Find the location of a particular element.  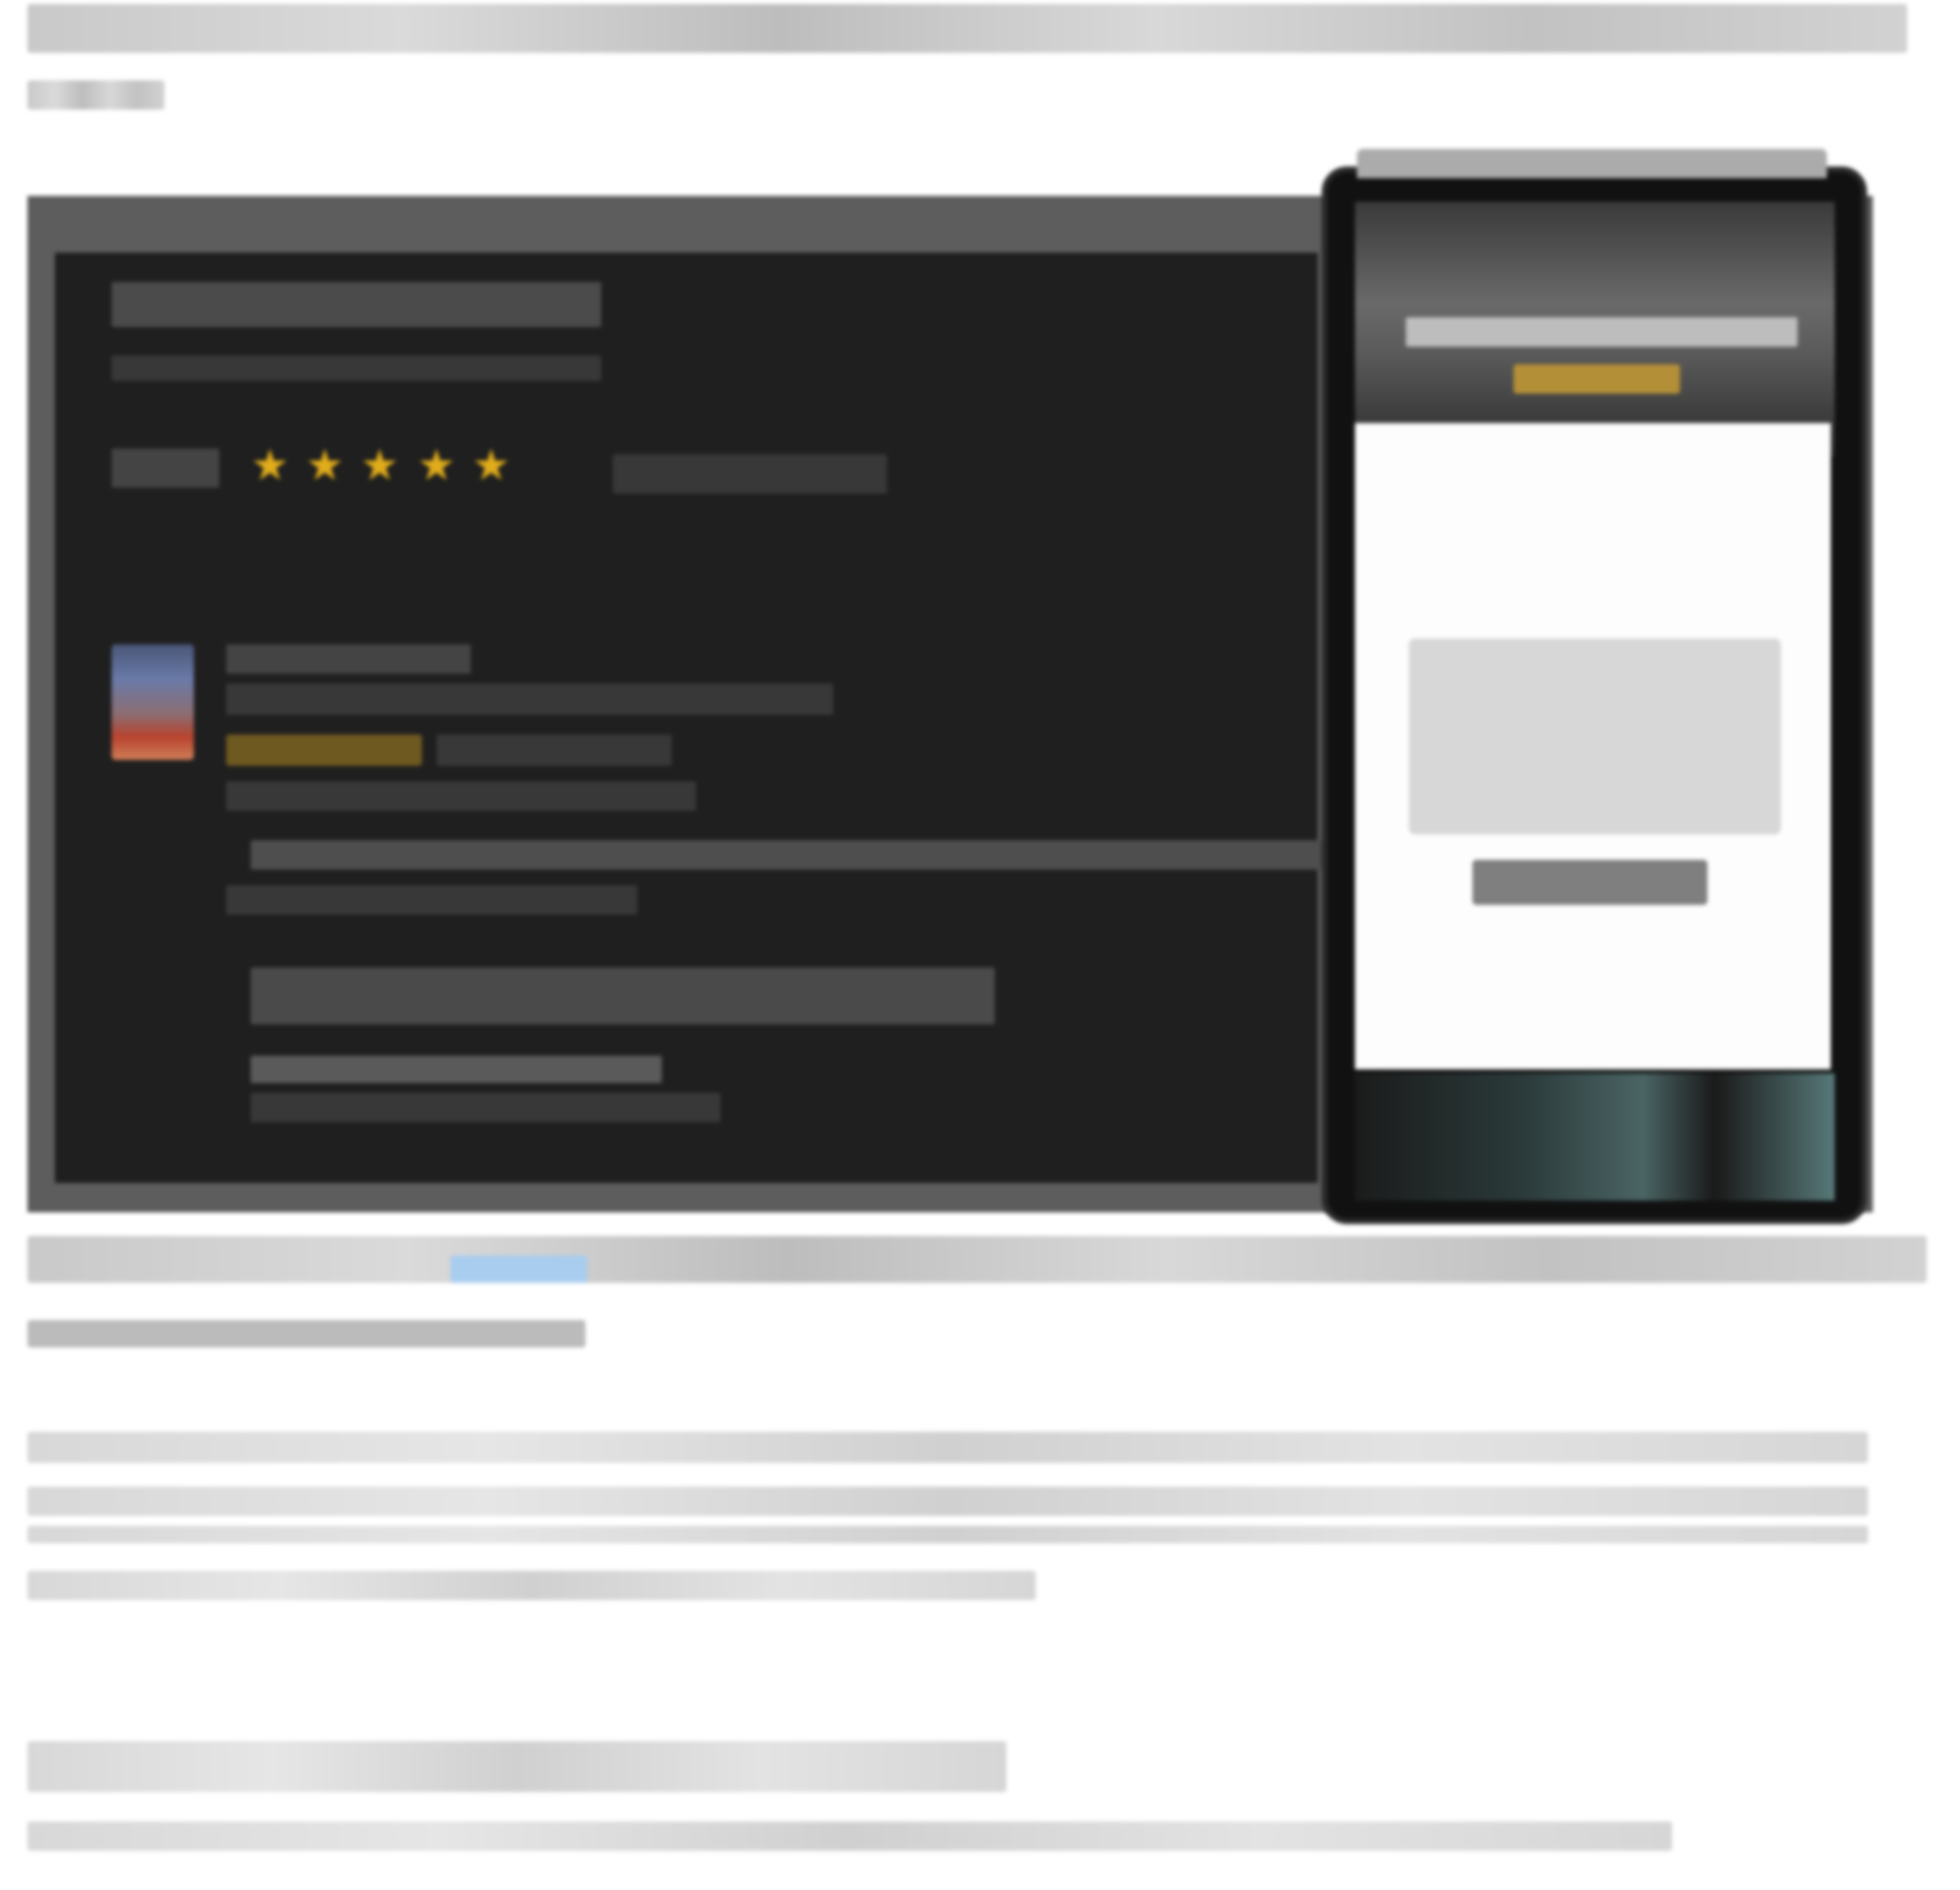

phone-footer is located at coordinates (1595, 1137).